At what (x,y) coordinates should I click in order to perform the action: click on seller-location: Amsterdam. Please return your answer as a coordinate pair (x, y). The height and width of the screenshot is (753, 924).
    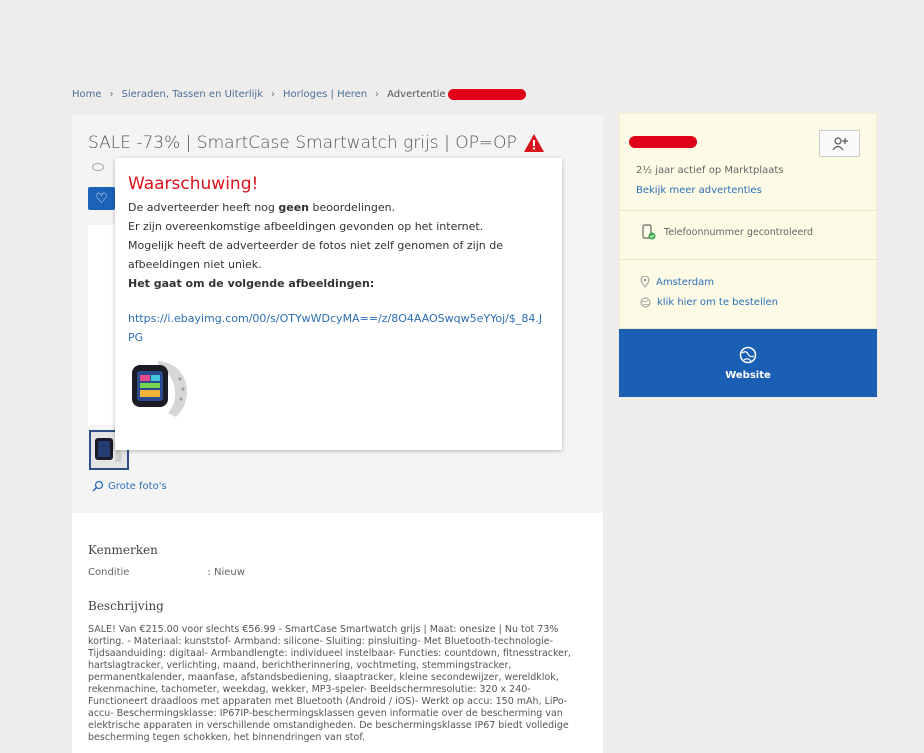
    Looking at the image, I should click on (677, 282).